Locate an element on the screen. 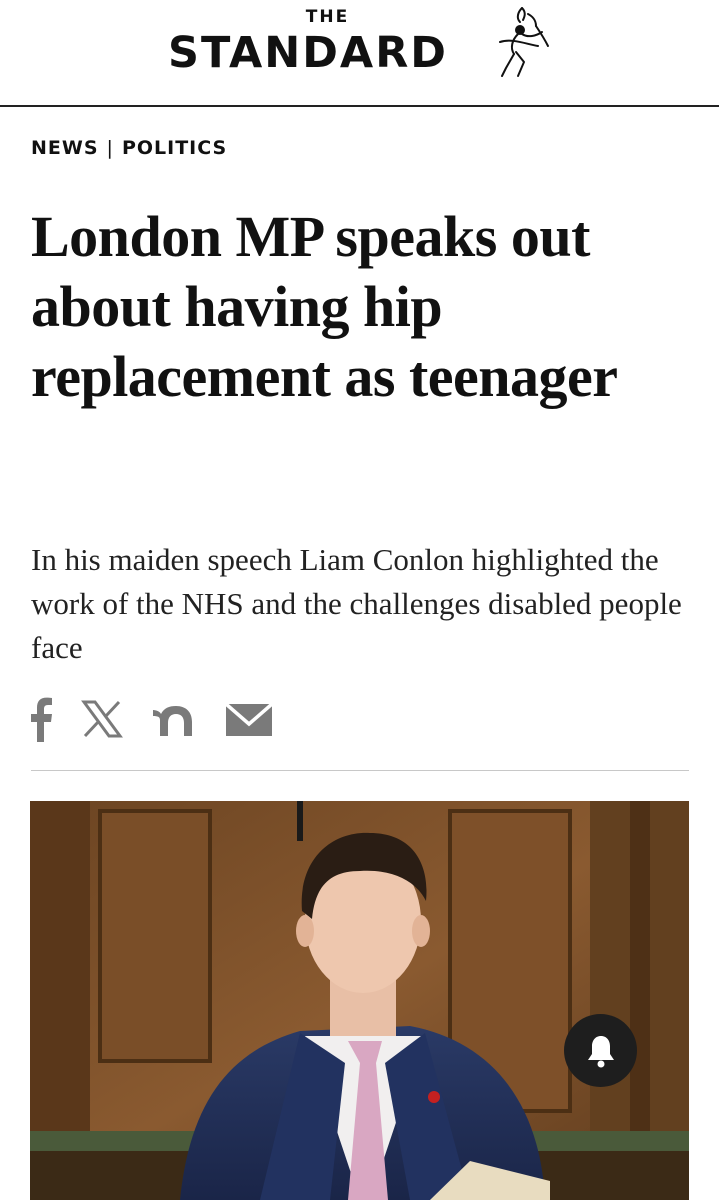 The width and height of the screenshot is (719, 1200). masthead: THE STANDARD is located at coordinates (359, 53).